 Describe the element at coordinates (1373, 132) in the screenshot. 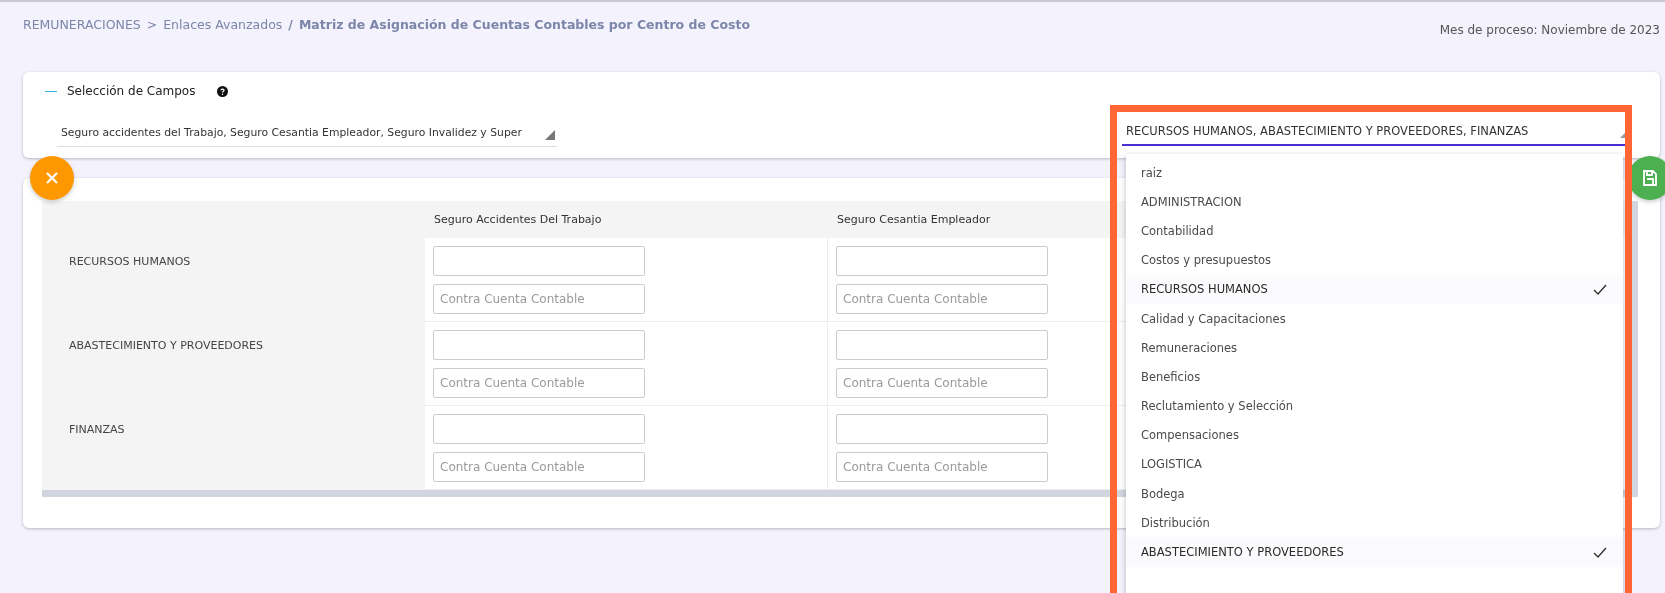

I see `cost-center-select: RECURSOS HUMANOS, ABASTECIMIENTO Y PROVEEDORES, FINANZAS` at that location.